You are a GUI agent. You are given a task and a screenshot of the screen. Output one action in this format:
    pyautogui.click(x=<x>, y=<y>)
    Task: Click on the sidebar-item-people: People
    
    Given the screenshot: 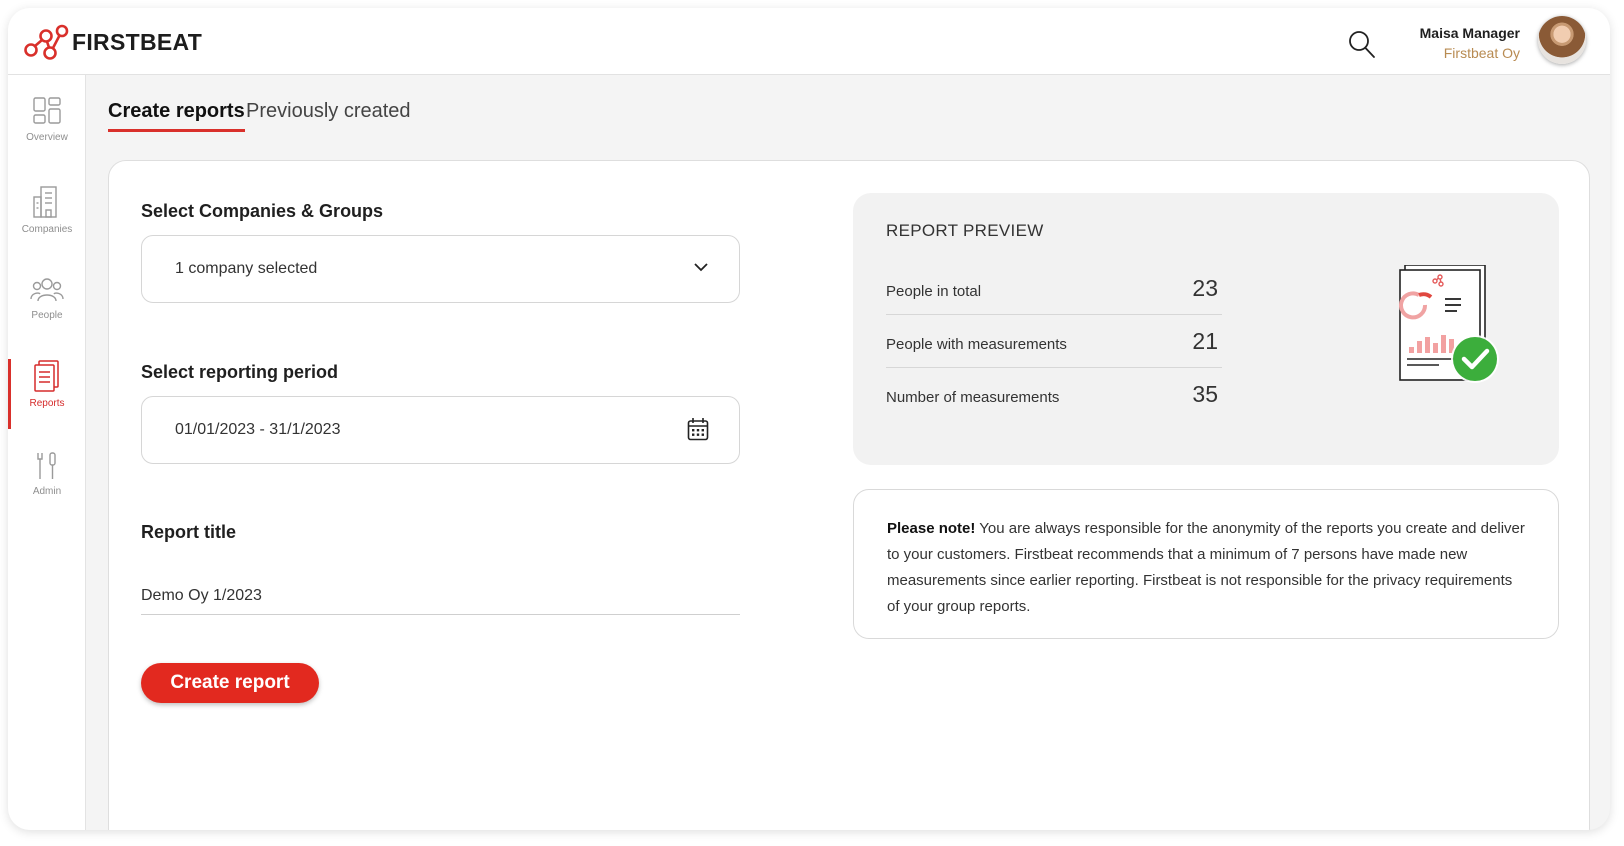 What is the action you would take?
    pyautogui.click(x=47, y=310)
    